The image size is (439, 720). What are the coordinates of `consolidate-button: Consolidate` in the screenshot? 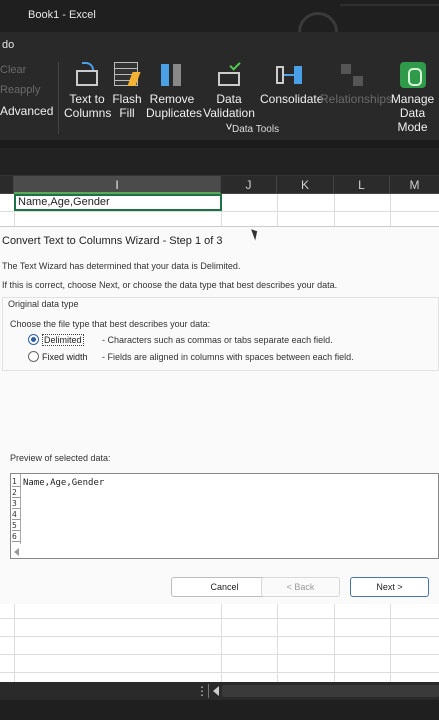 It's located at (292, 84).